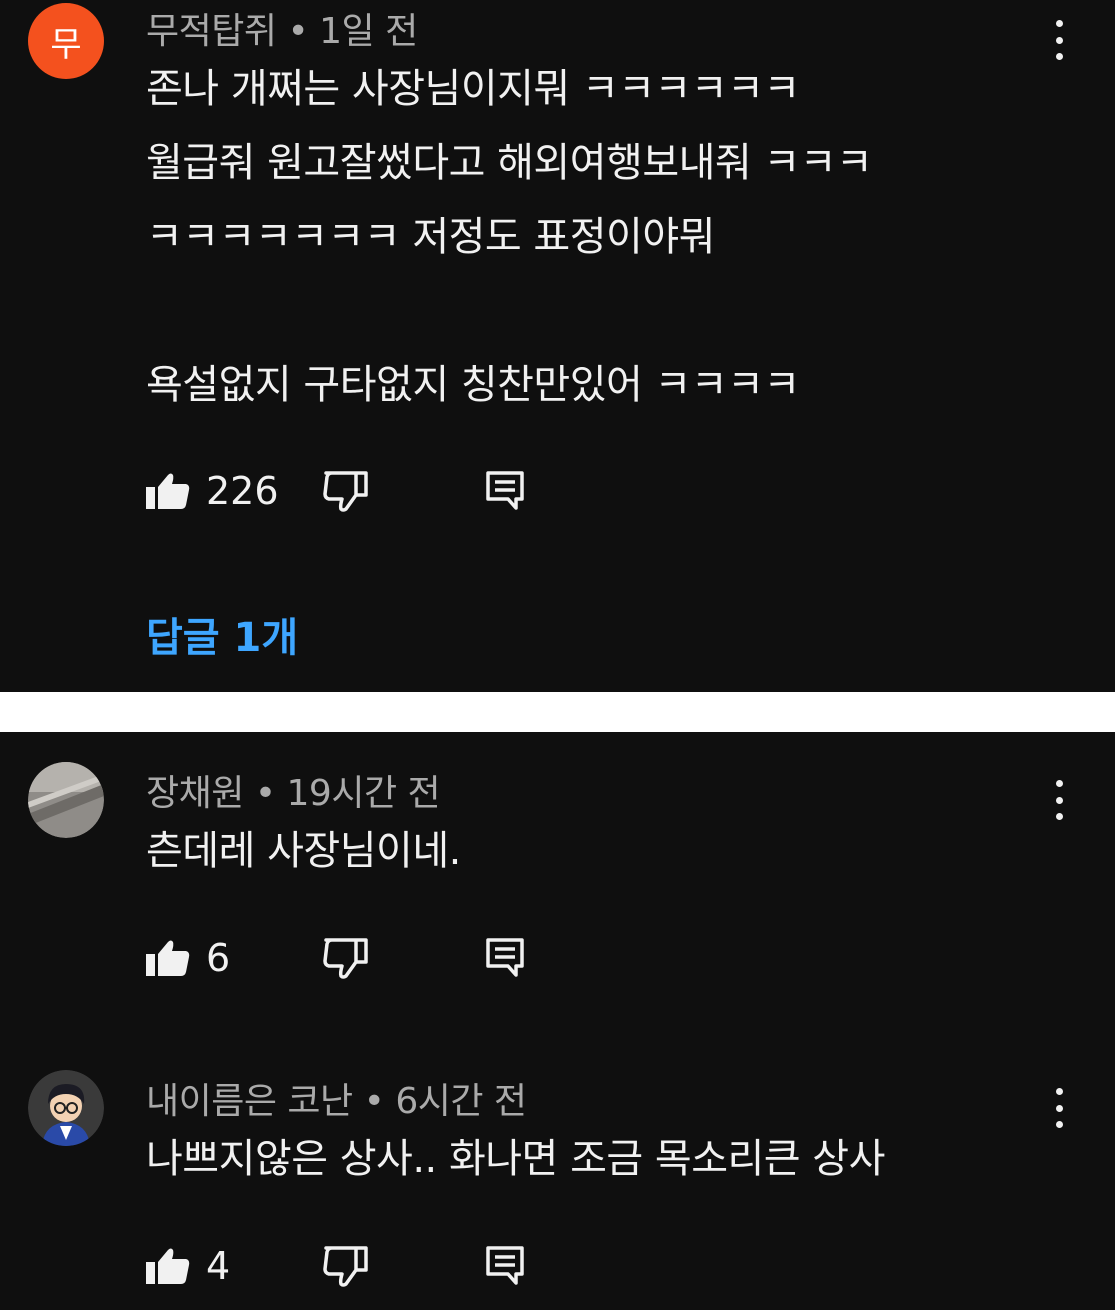 Image resolution: width=1115 pixels, height=1310 pixels. I want to click on timestamp: 1일 전, so click(368, 31).